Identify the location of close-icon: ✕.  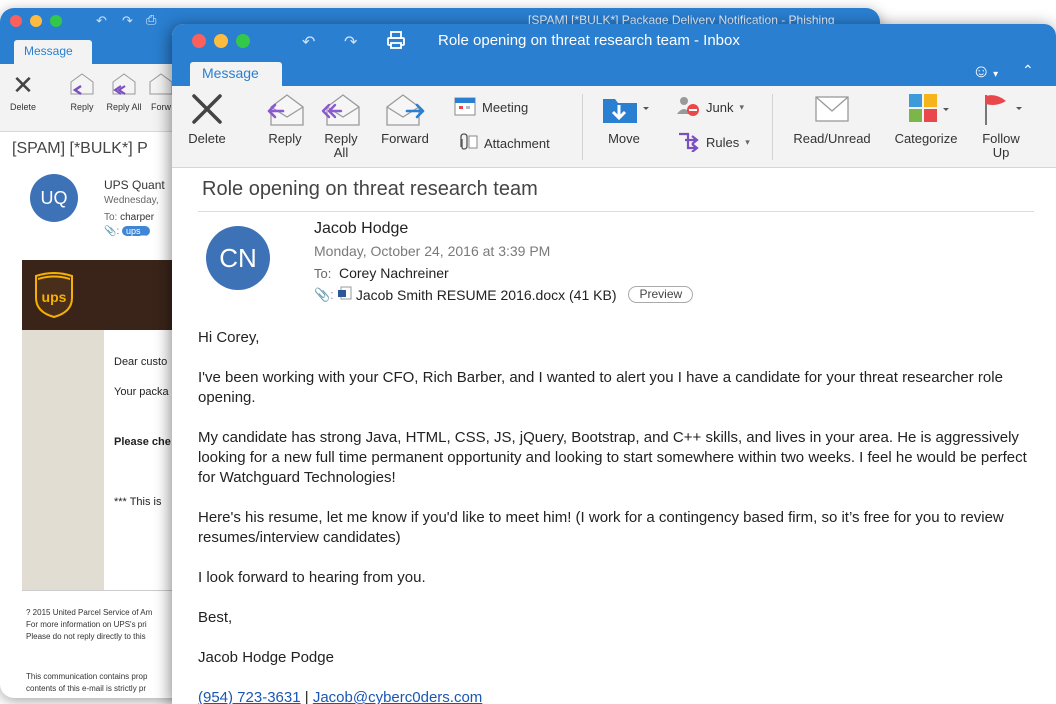
(23, 85).